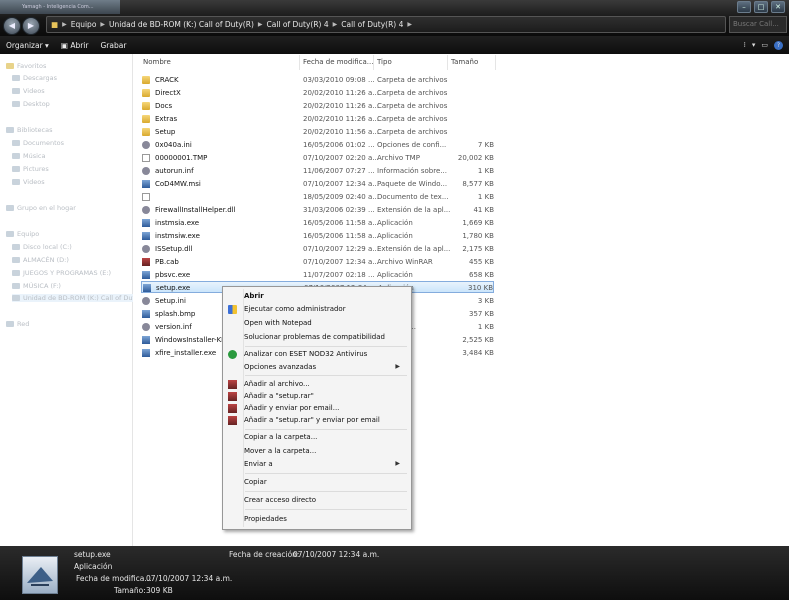 The image size is (789, 600). Describe the element at coordinates (10, 324) in the screenshot. I see `network-icon` at that location.